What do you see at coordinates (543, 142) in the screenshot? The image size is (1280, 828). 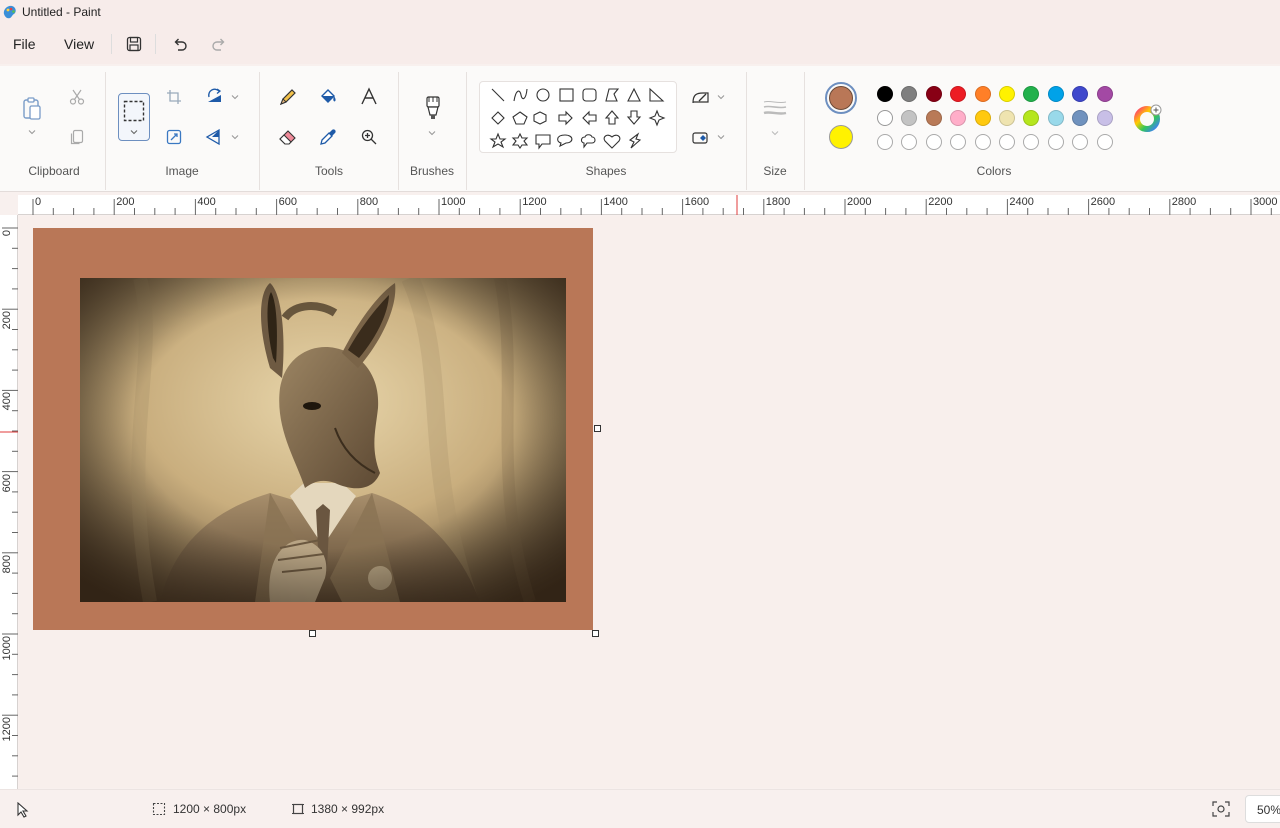 I see `rectangular-callout-shape-icon` at bounding box center [543, 142].